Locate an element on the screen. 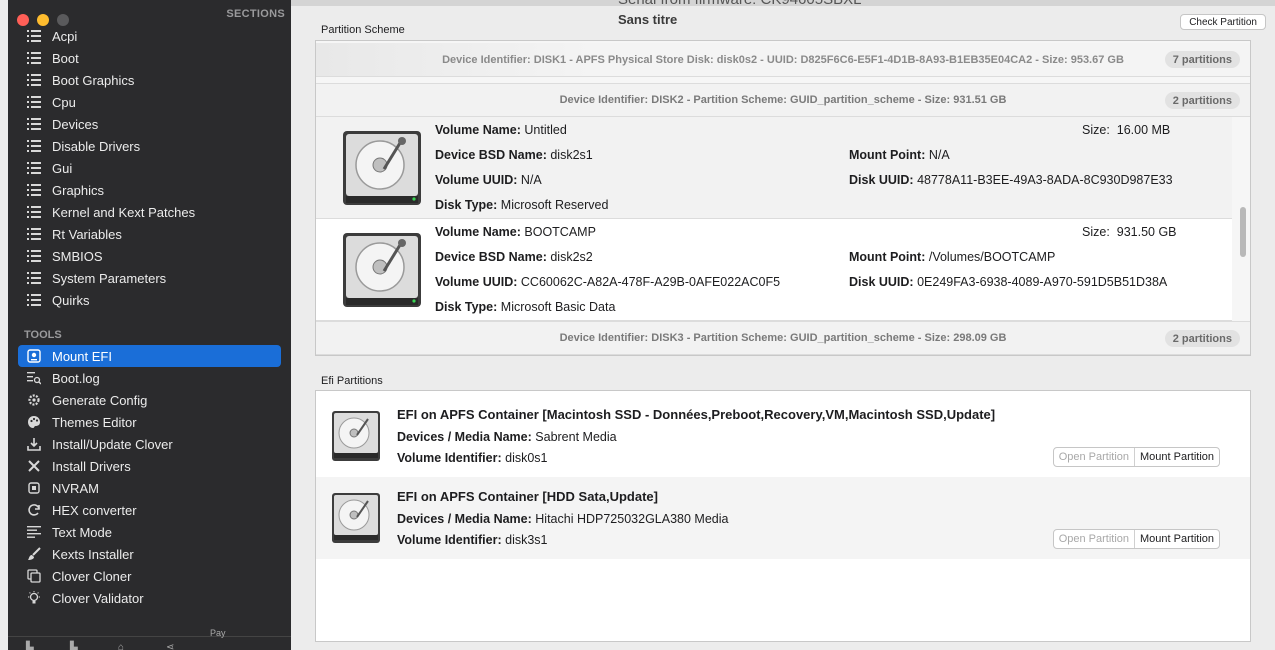 This screenshot has height=650, width=1275. sidebar-item-boot-graphics: Boot Graphics is located at coordinates (149, 80).